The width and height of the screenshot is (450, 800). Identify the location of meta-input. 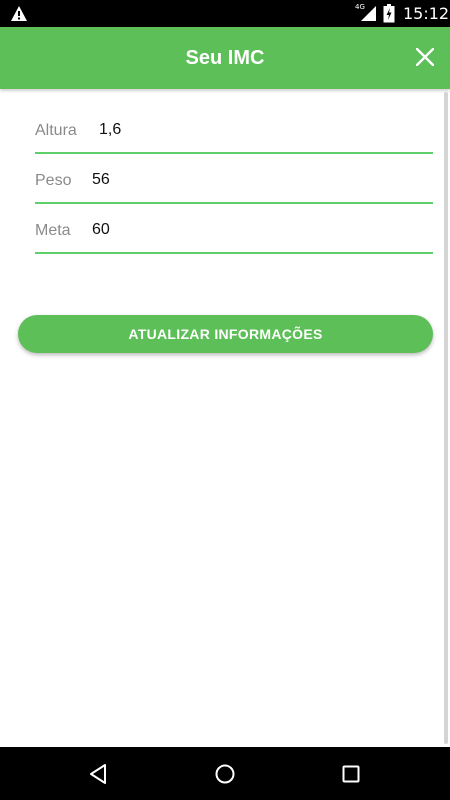
(242, 230).